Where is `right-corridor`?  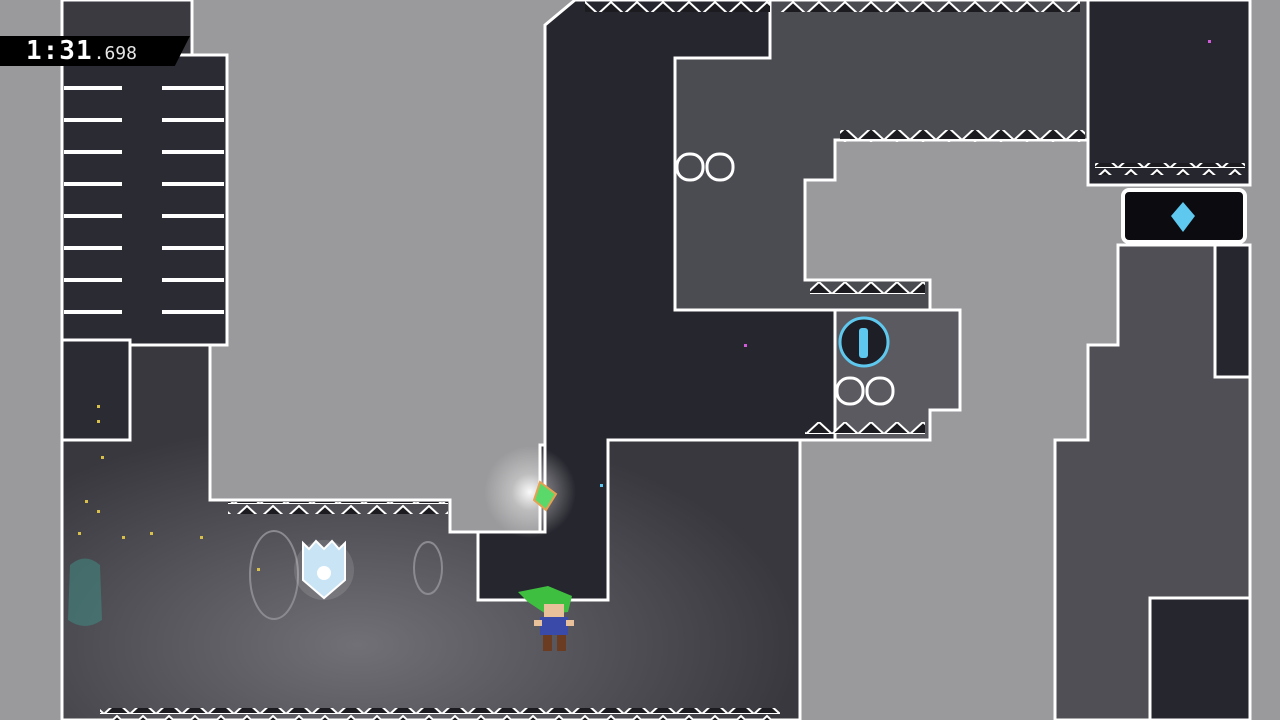
right-corridor is located at coordinates (1152, 481).